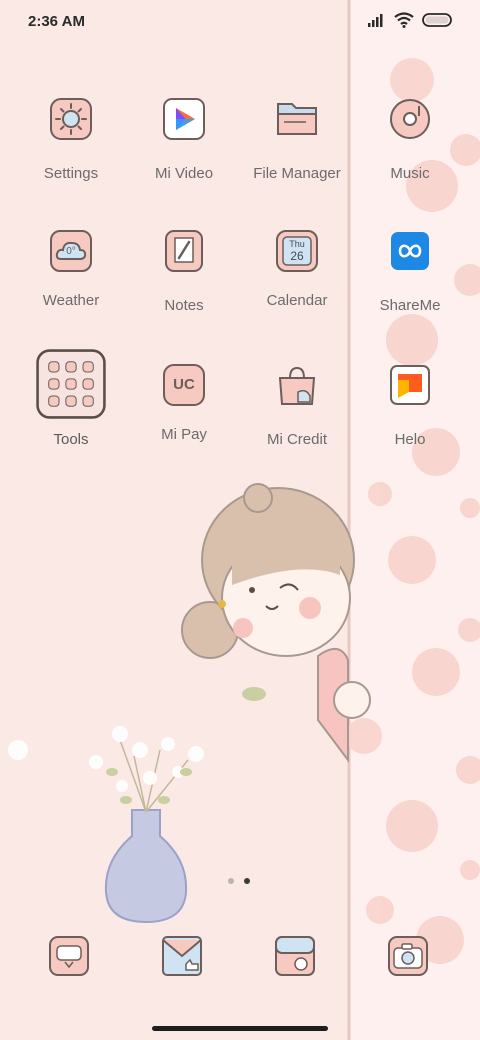 This screenshot has width=480, height=1040. I want to click on dock-messages, so click(69, 958).